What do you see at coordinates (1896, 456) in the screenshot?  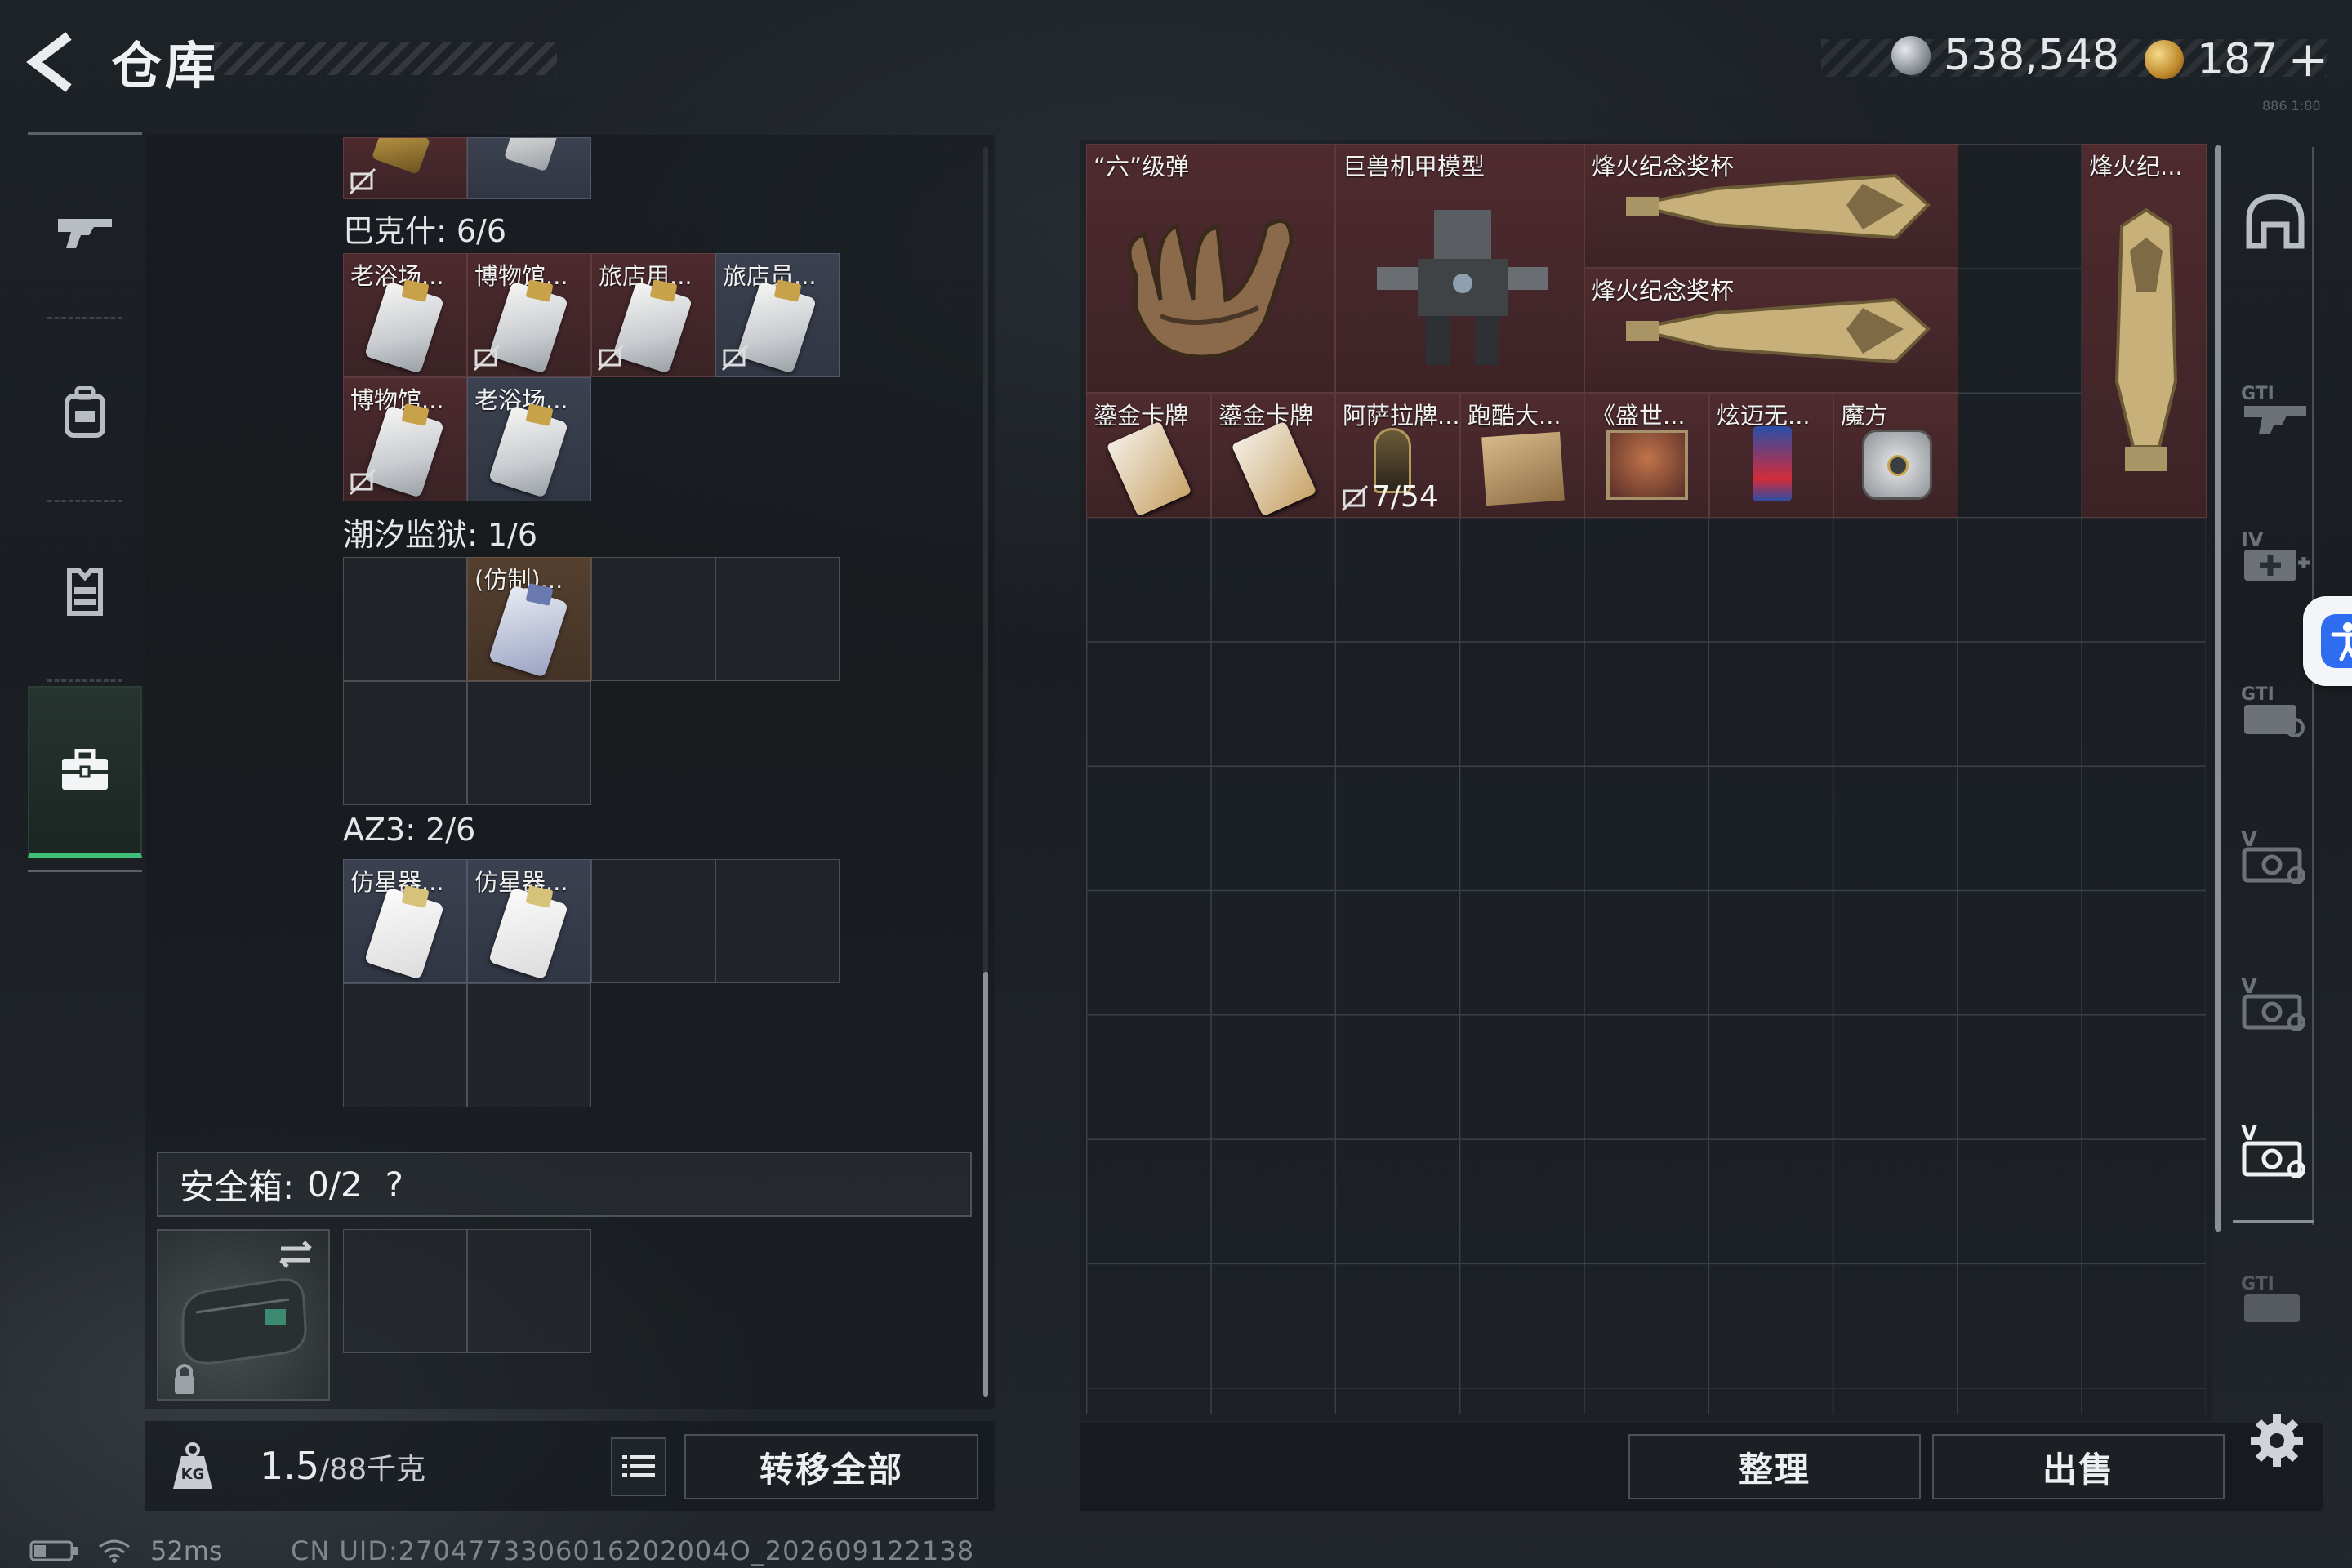 I see `stash-item: 魔方` at bounding box center [1896, 456].